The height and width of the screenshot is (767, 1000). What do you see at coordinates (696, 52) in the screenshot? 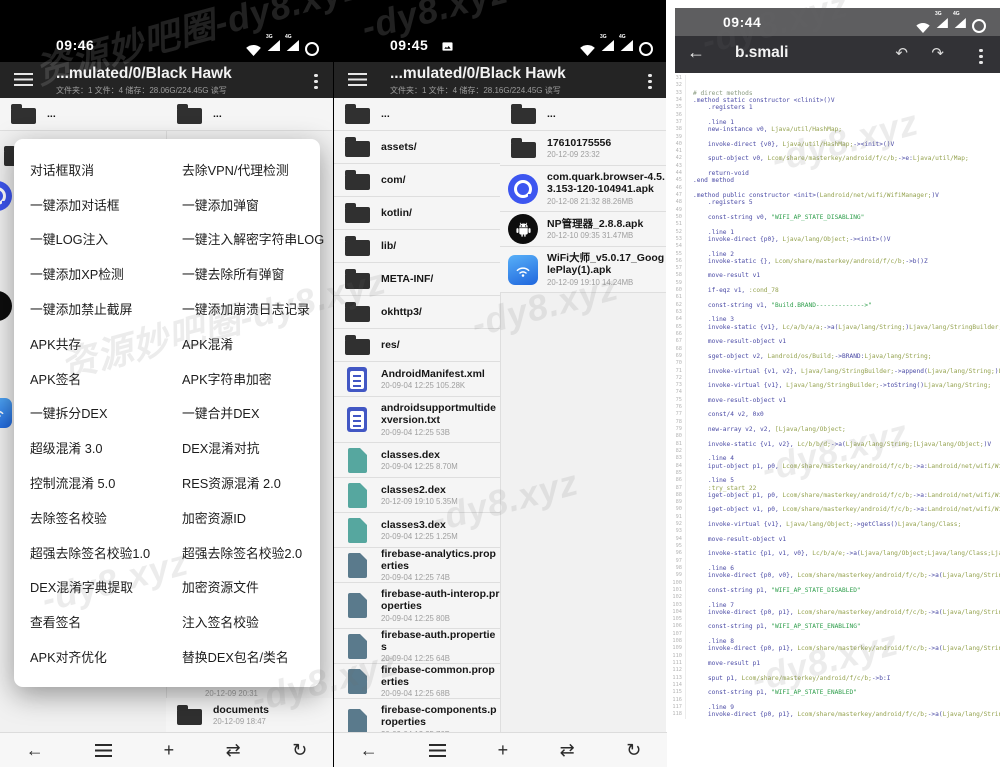
I see `back-arrow-icon: ←` at bounding box center [696, 52].